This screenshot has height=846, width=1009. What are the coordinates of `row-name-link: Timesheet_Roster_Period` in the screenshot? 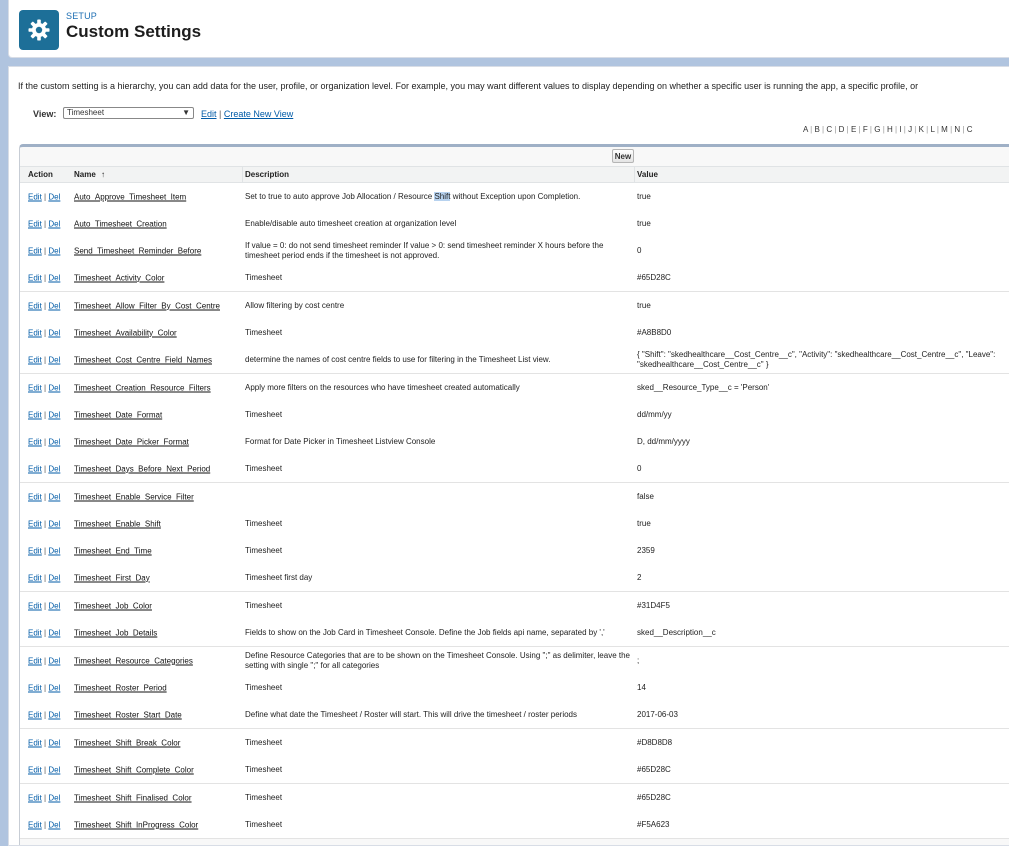 It's located at (120, 687).